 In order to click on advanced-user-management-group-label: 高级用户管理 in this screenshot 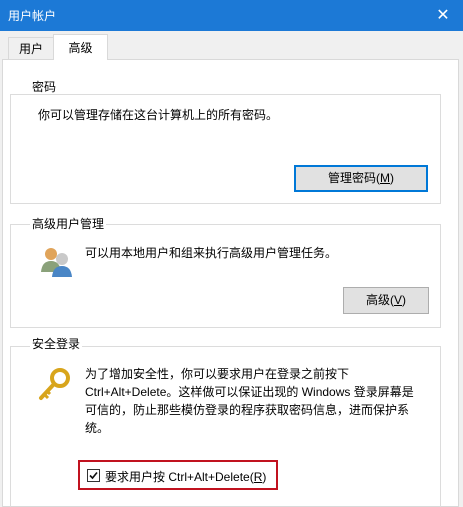, I will do `click(68, 224)`.